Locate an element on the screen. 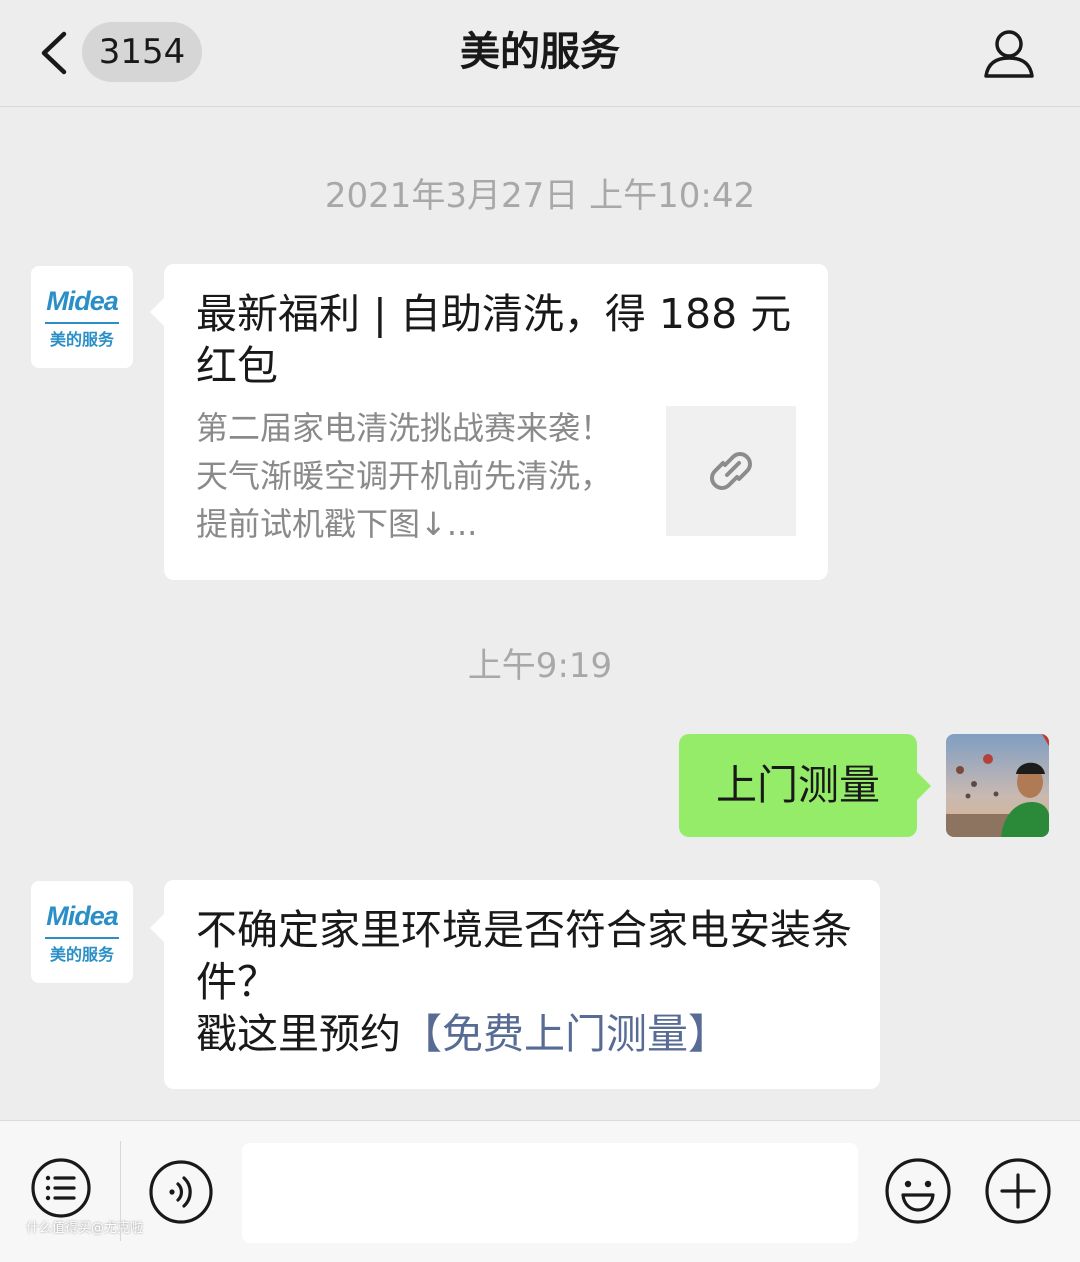  chat-header: 3154 美的服务 is located at coordinates (540, 53).